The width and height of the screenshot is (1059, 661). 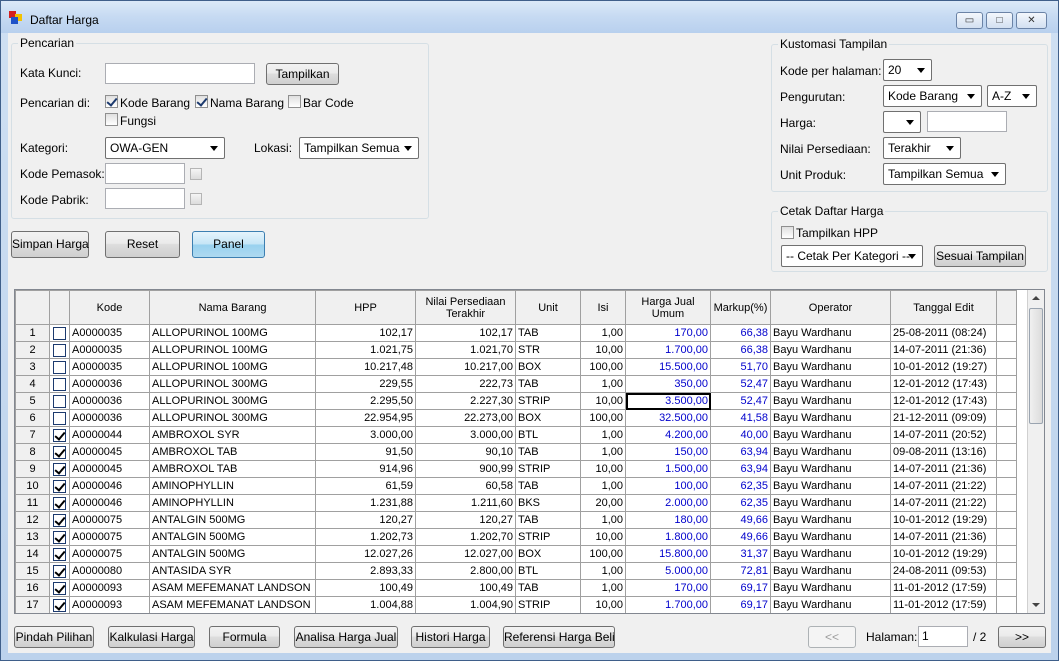 I want to click on harga-cell: 3.500,00, so click(x=668, y=401).